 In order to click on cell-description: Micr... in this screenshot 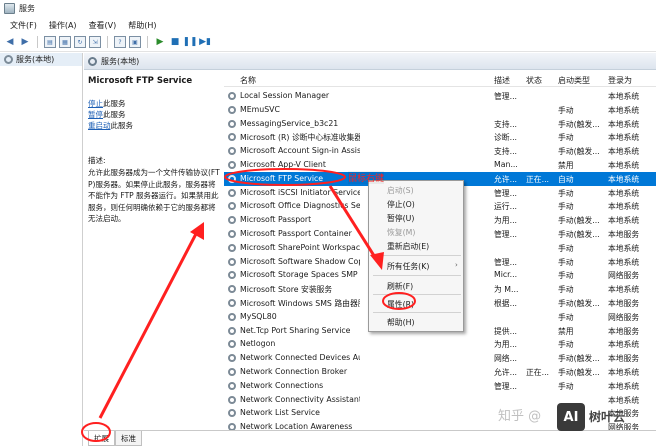, I will do `click(506, 275)`.